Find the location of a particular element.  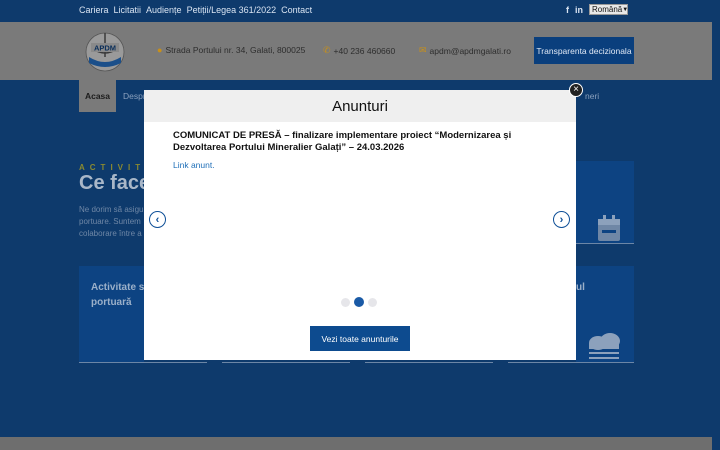

modal-title: Anunturi is located at coordinates (360, 106).